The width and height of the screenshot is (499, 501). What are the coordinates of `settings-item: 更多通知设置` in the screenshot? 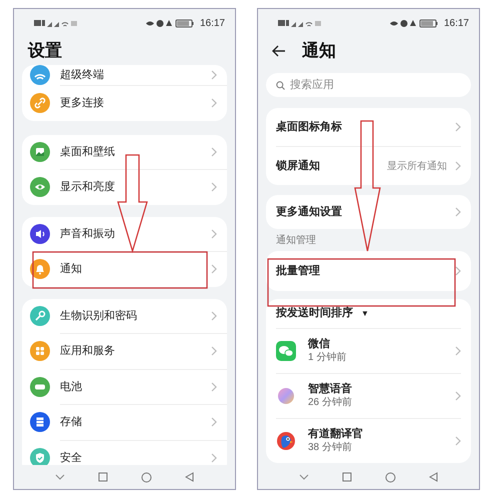 It's located at (368, 212).